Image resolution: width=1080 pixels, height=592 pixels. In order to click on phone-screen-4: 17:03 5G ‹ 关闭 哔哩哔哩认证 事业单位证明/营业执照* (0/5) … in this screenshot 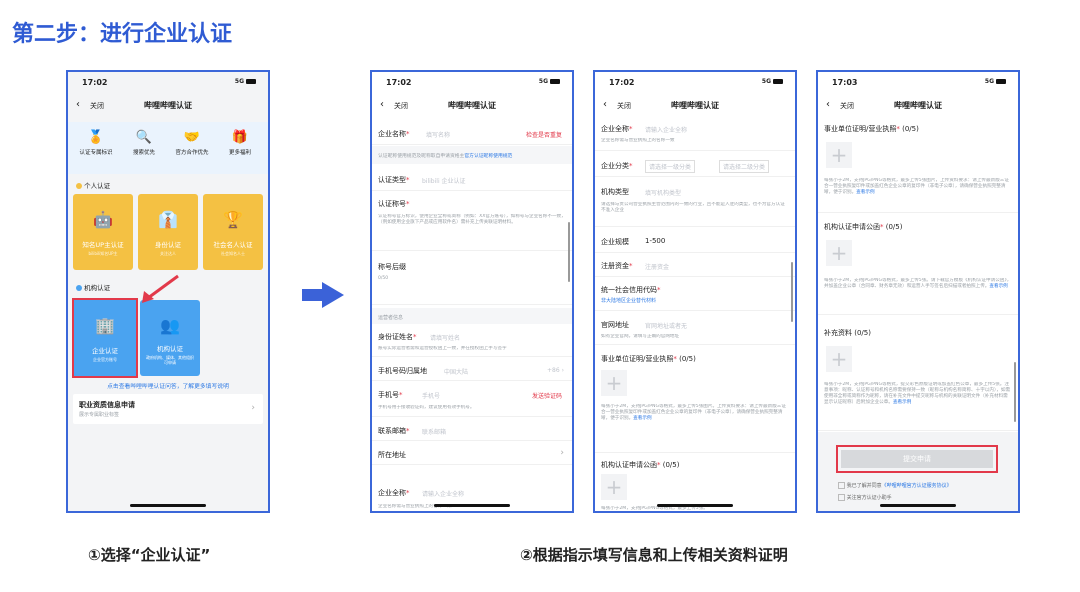, I will do `click(918, 291)`.